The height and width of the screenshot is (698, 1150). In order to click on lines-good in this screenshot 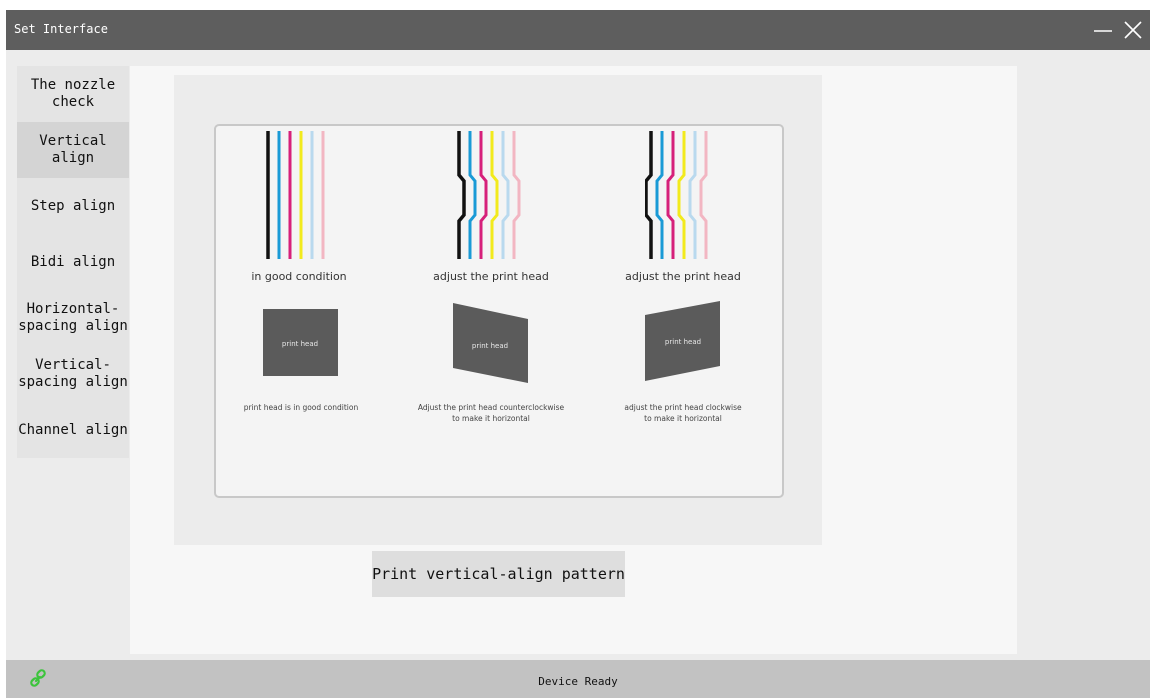, I will do `click(295, 195)`.